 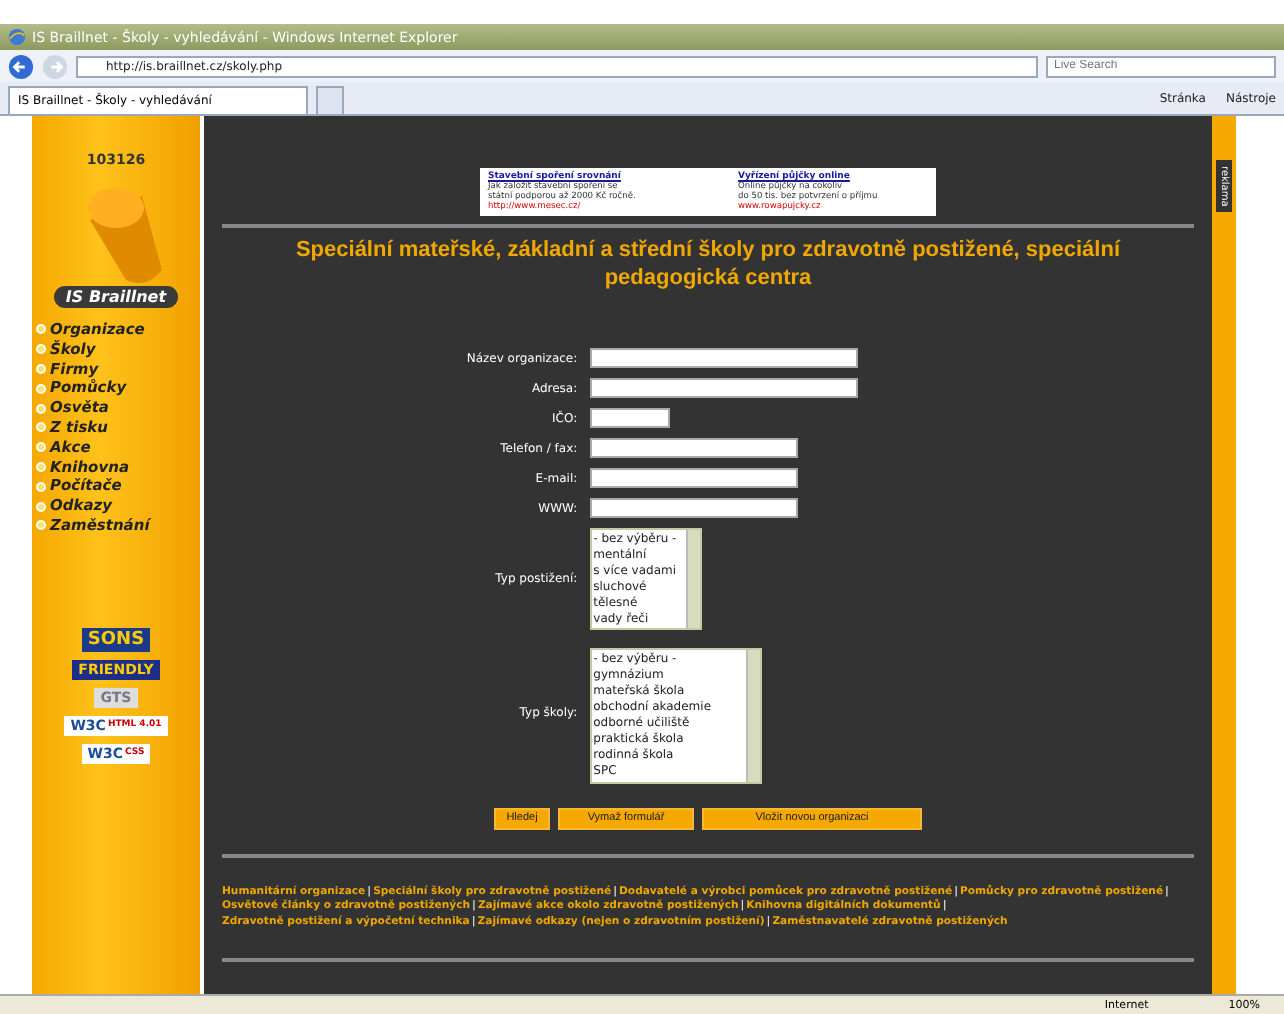 What do you see at coordinates (116, 297) in the screenshot?
I see `site-logo: IS Braillnet` at bounding box center [116, 297].